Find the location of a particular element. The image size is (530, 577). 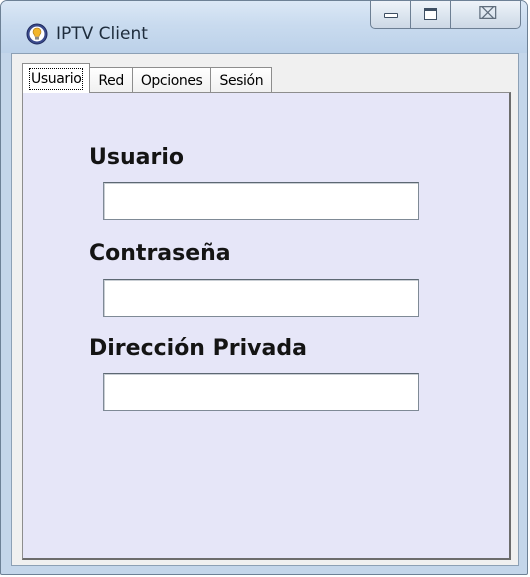

contrasena-input is located at coordinates (261, 298).